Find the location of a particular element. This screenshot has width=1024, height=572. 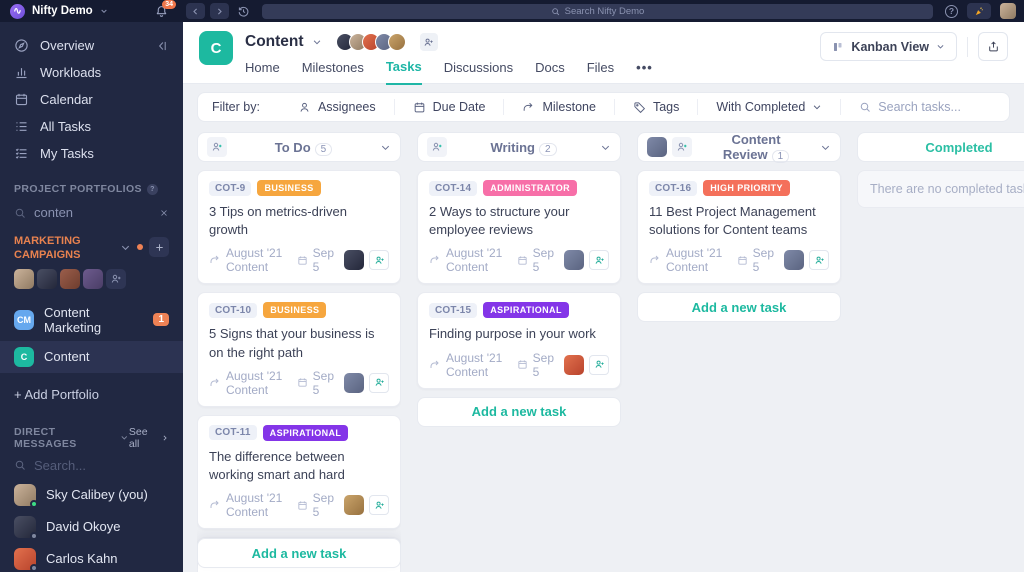

column-header-to-do: To Do 5 is located at coordinates (299, 147).